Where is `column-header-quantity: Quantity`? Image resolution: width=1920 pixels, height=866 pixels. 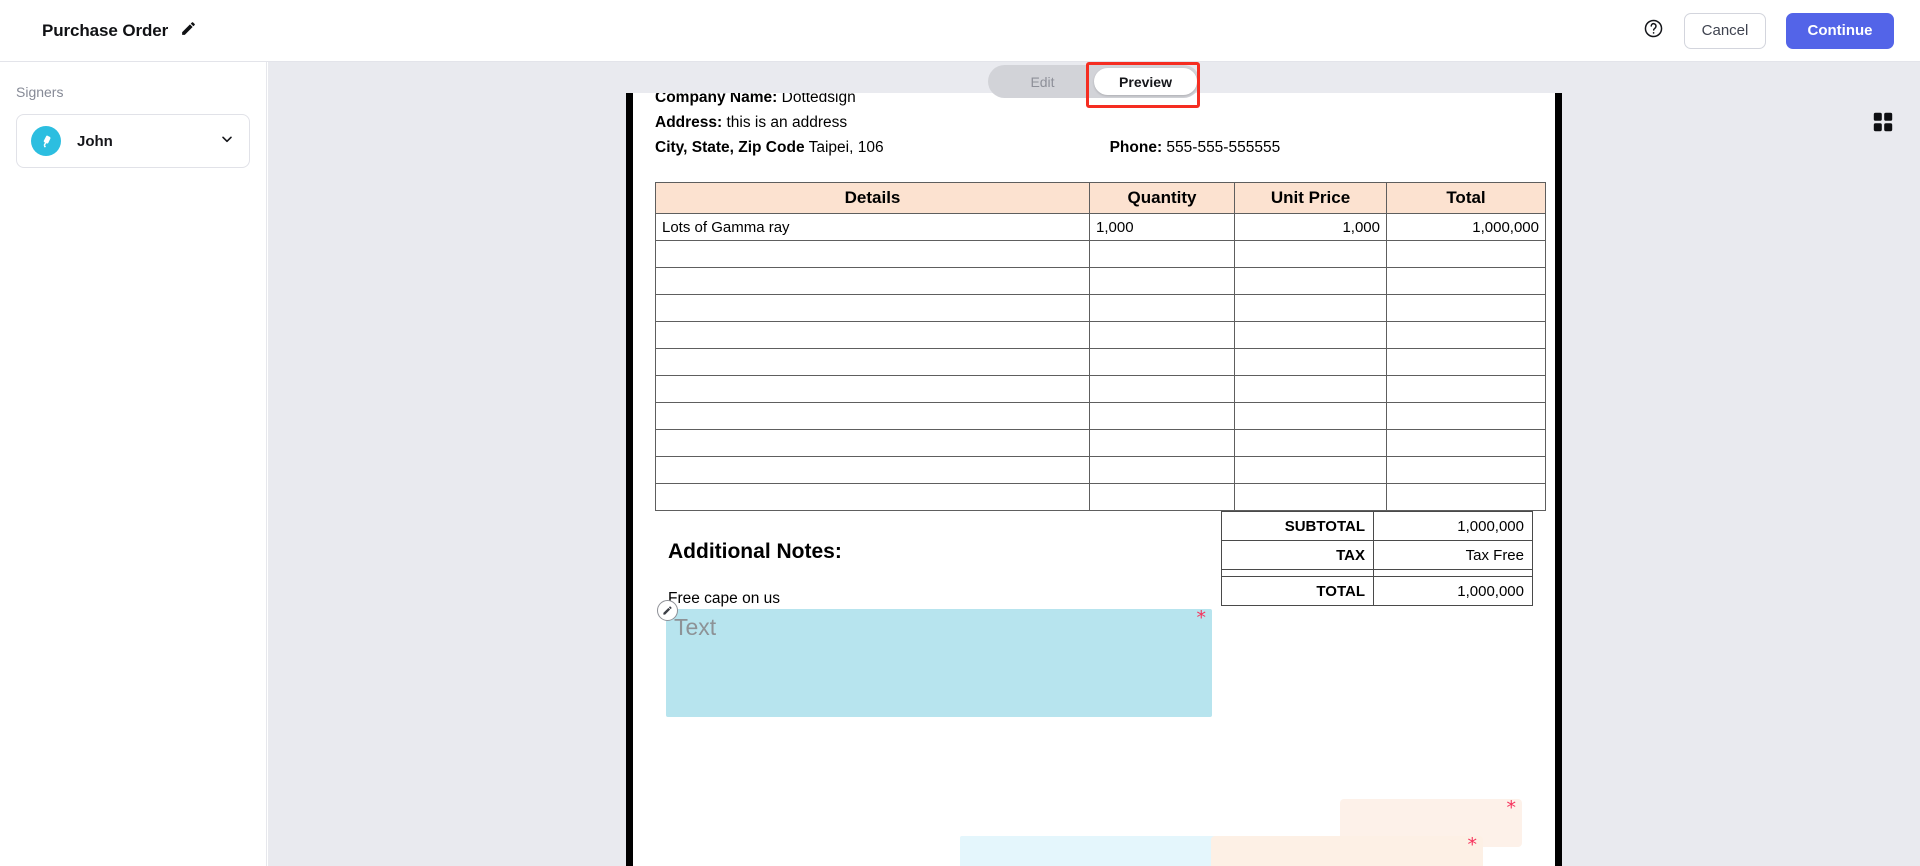
column-header-quantity: Quantity is located at coordinates (1162, 198).